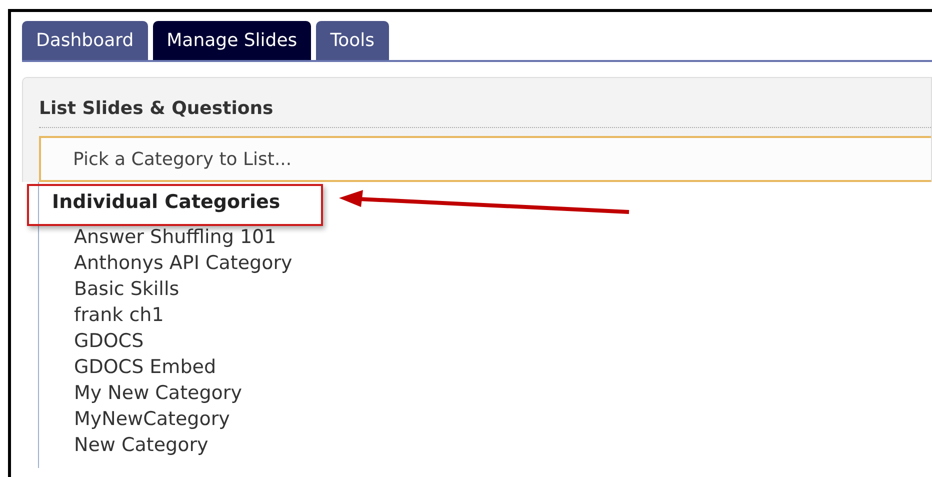 This screenshot has width=932, height=477. Describe the element at coordinates (485, 419) in the screenshot. I see `category-option: MyNewCategory` at that location.